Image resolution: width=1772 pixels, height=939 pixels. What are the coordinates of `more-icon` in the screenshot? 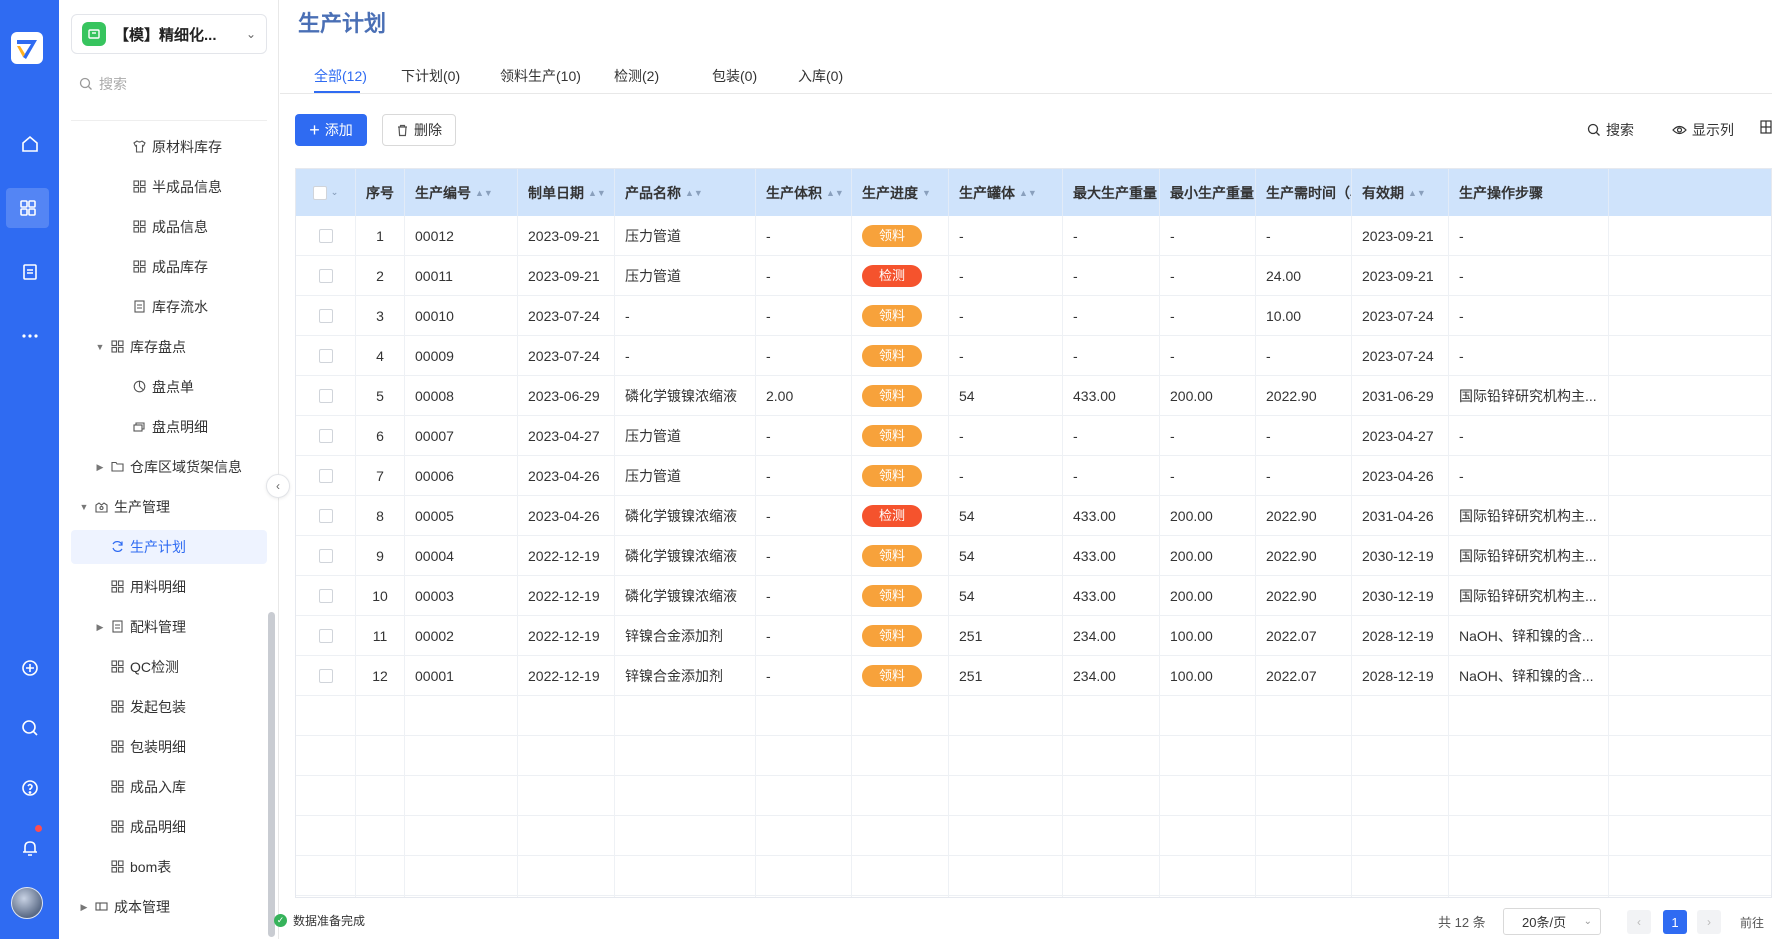 It's located at (29, 336).